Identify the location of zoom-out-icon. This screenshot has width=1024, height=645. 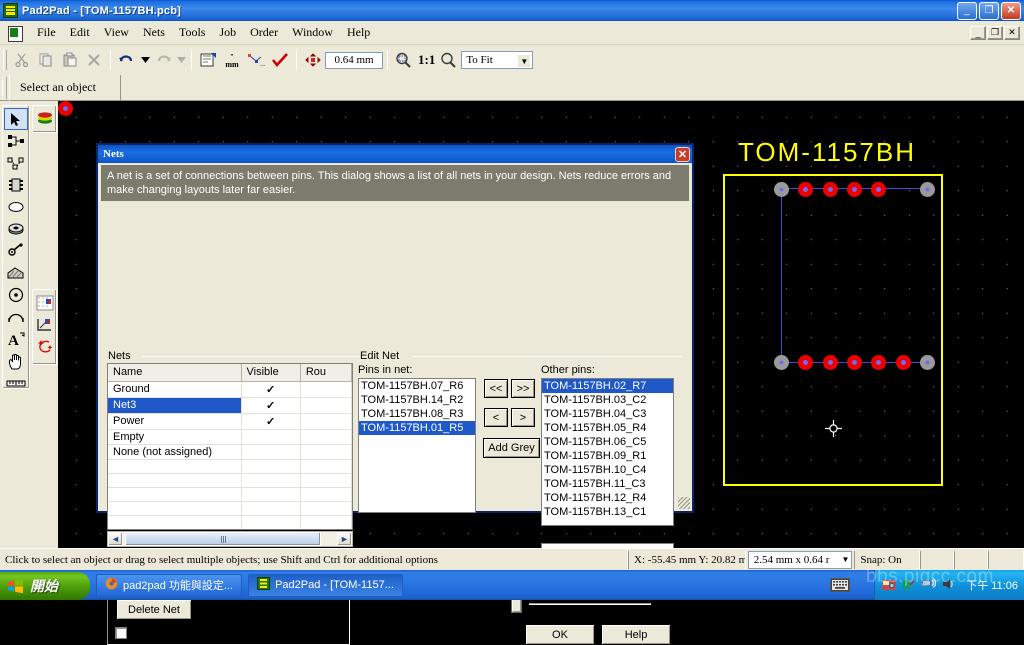
(449, 60).